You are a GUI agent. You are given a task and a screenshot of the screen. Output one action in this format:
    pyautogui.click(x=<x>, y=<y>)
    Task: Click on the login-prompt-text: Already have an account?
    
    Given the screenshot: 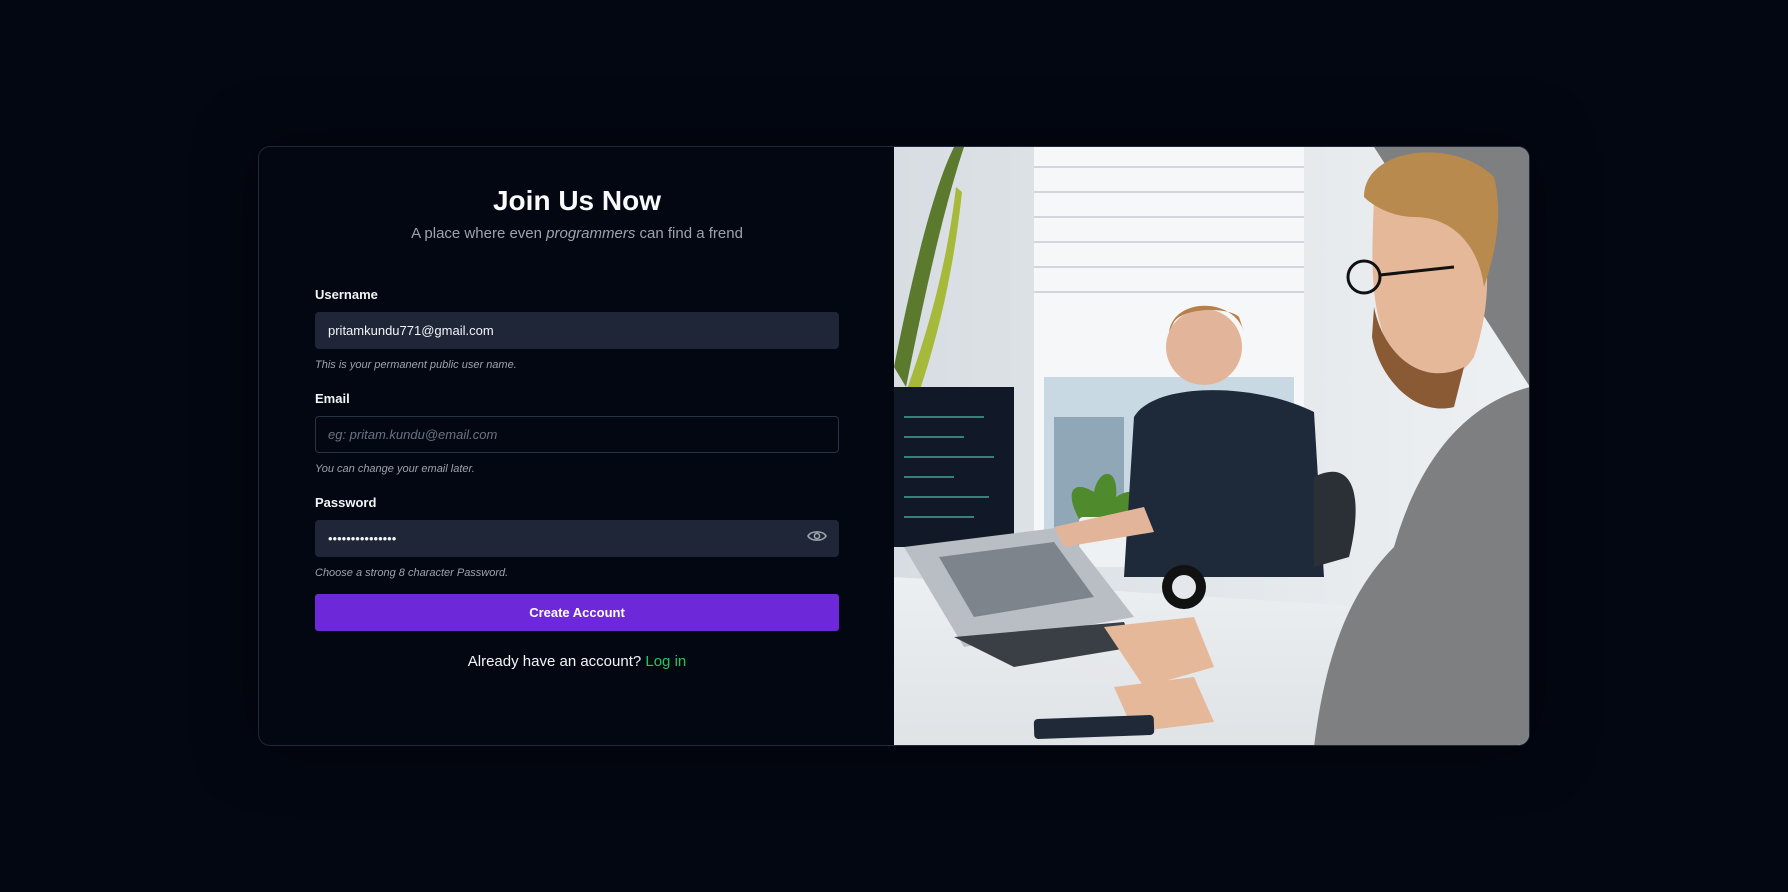 What is the action you would take?
    pyautogui.click(x=556, y=661)
    